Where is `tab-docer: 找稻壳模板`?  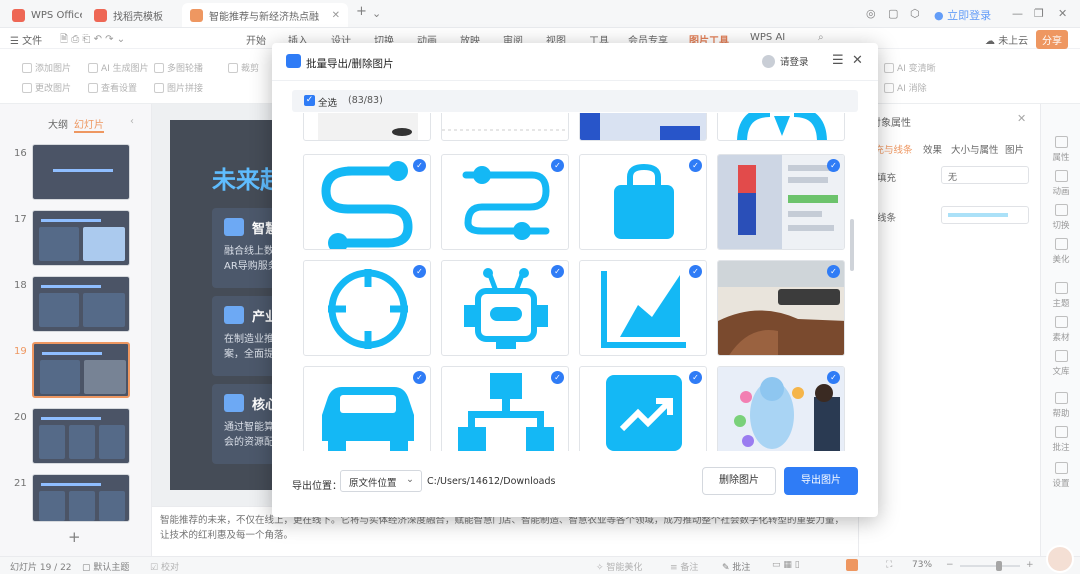
tab-docer: 找稻壳模板 is located at coordinates (132, 15).